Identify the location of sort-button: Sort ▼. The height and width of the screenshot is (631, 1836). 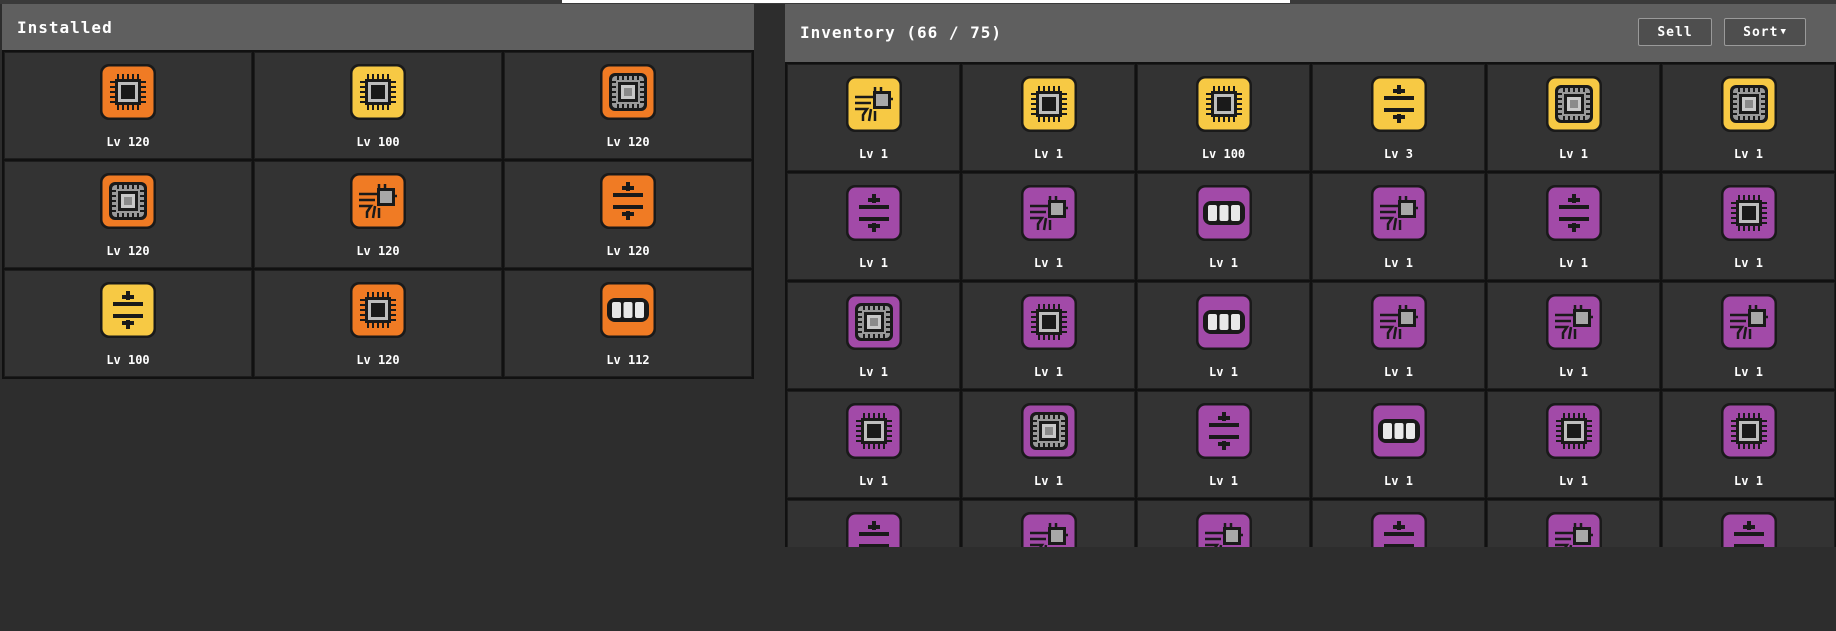
(1765, 32).